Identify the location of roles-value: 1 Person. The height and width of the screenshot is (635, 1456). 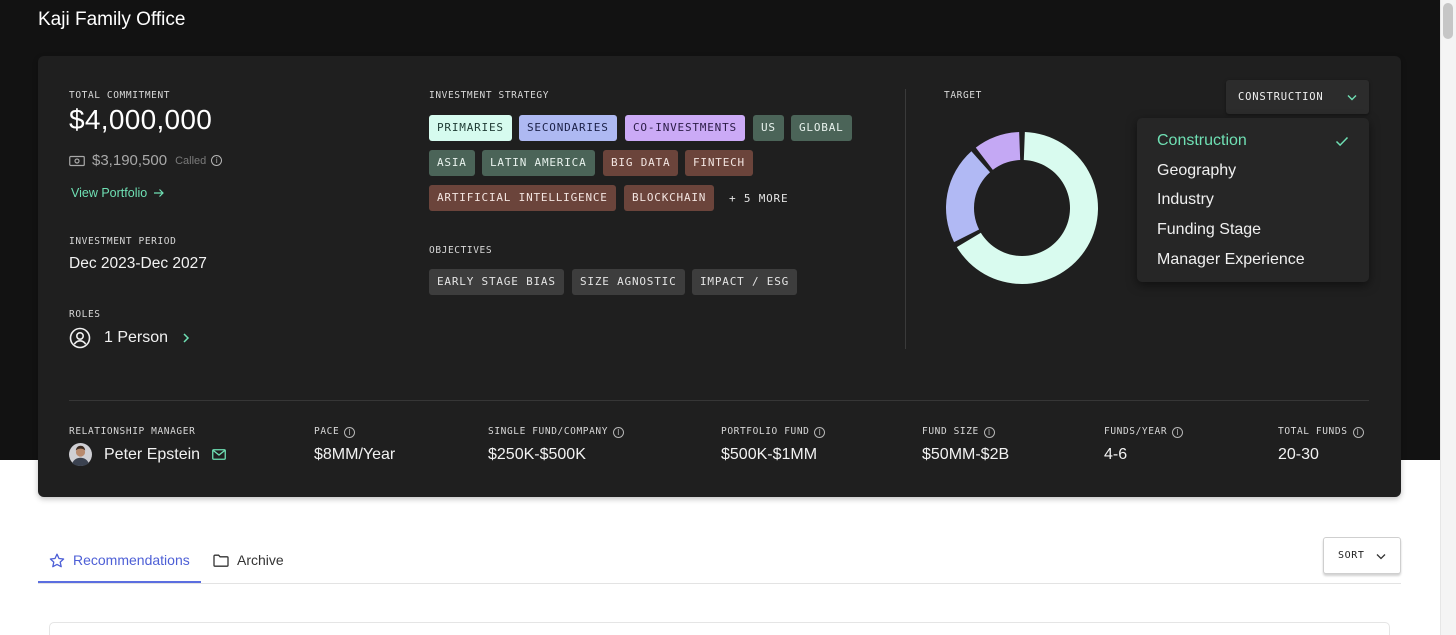
(136, 337).